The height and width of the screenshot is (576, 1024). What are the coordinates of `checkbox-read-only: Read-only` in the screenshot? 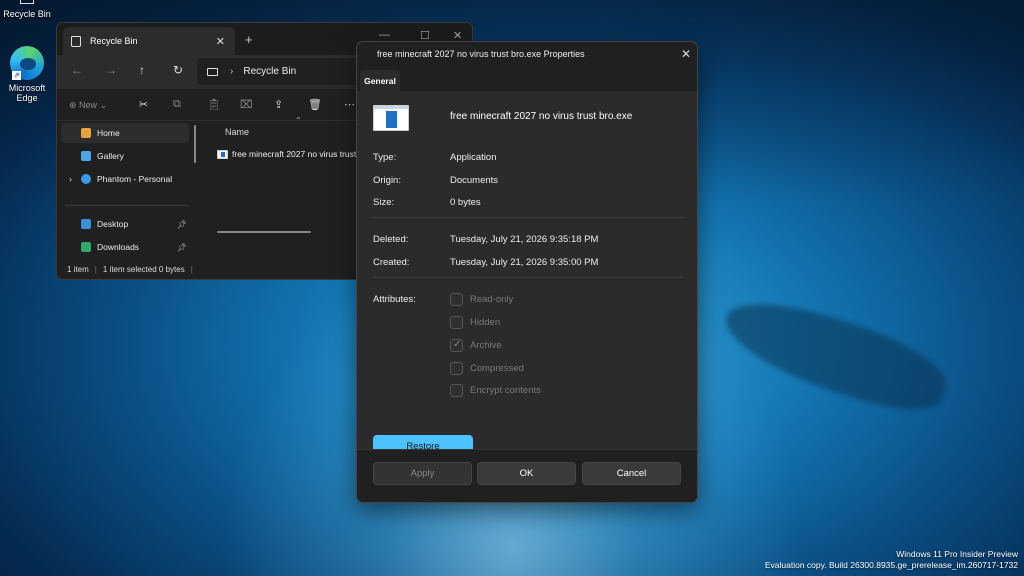 It's located at (481, 299).